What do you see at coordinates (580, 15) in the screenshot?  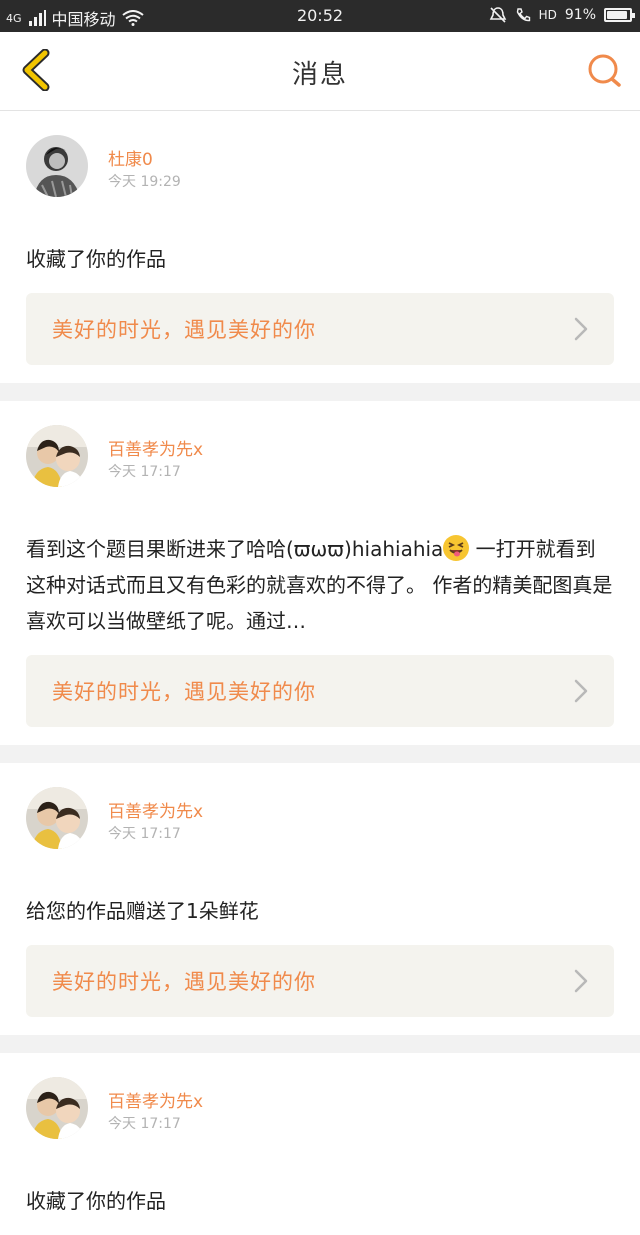 I see `battery-percent: 91%` at bounding box center [580, 15].